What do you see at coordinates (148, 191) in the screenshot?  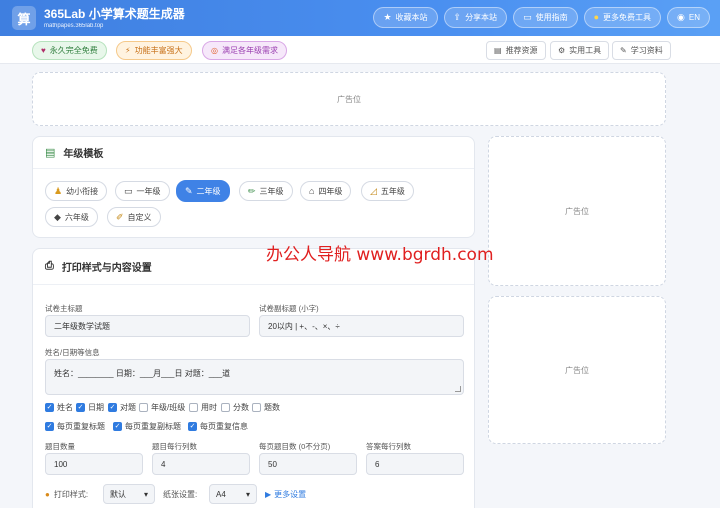 I see `grade-label: 一年级` at bounding box center [148, 191].